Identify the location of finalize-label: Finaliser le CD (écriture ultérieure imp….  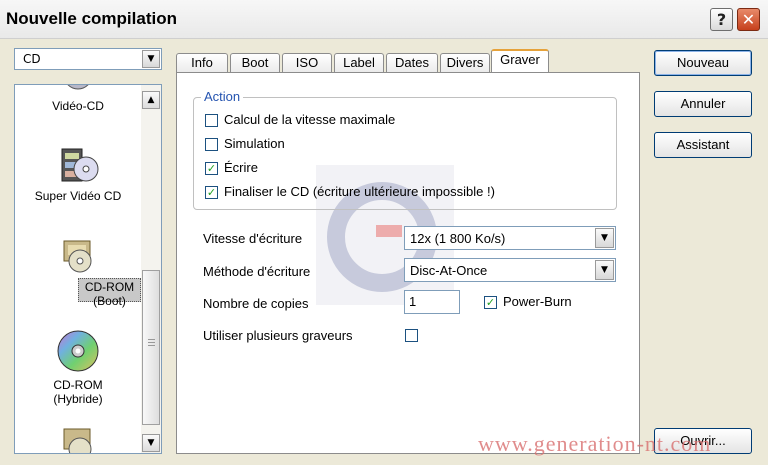
(359, 191).